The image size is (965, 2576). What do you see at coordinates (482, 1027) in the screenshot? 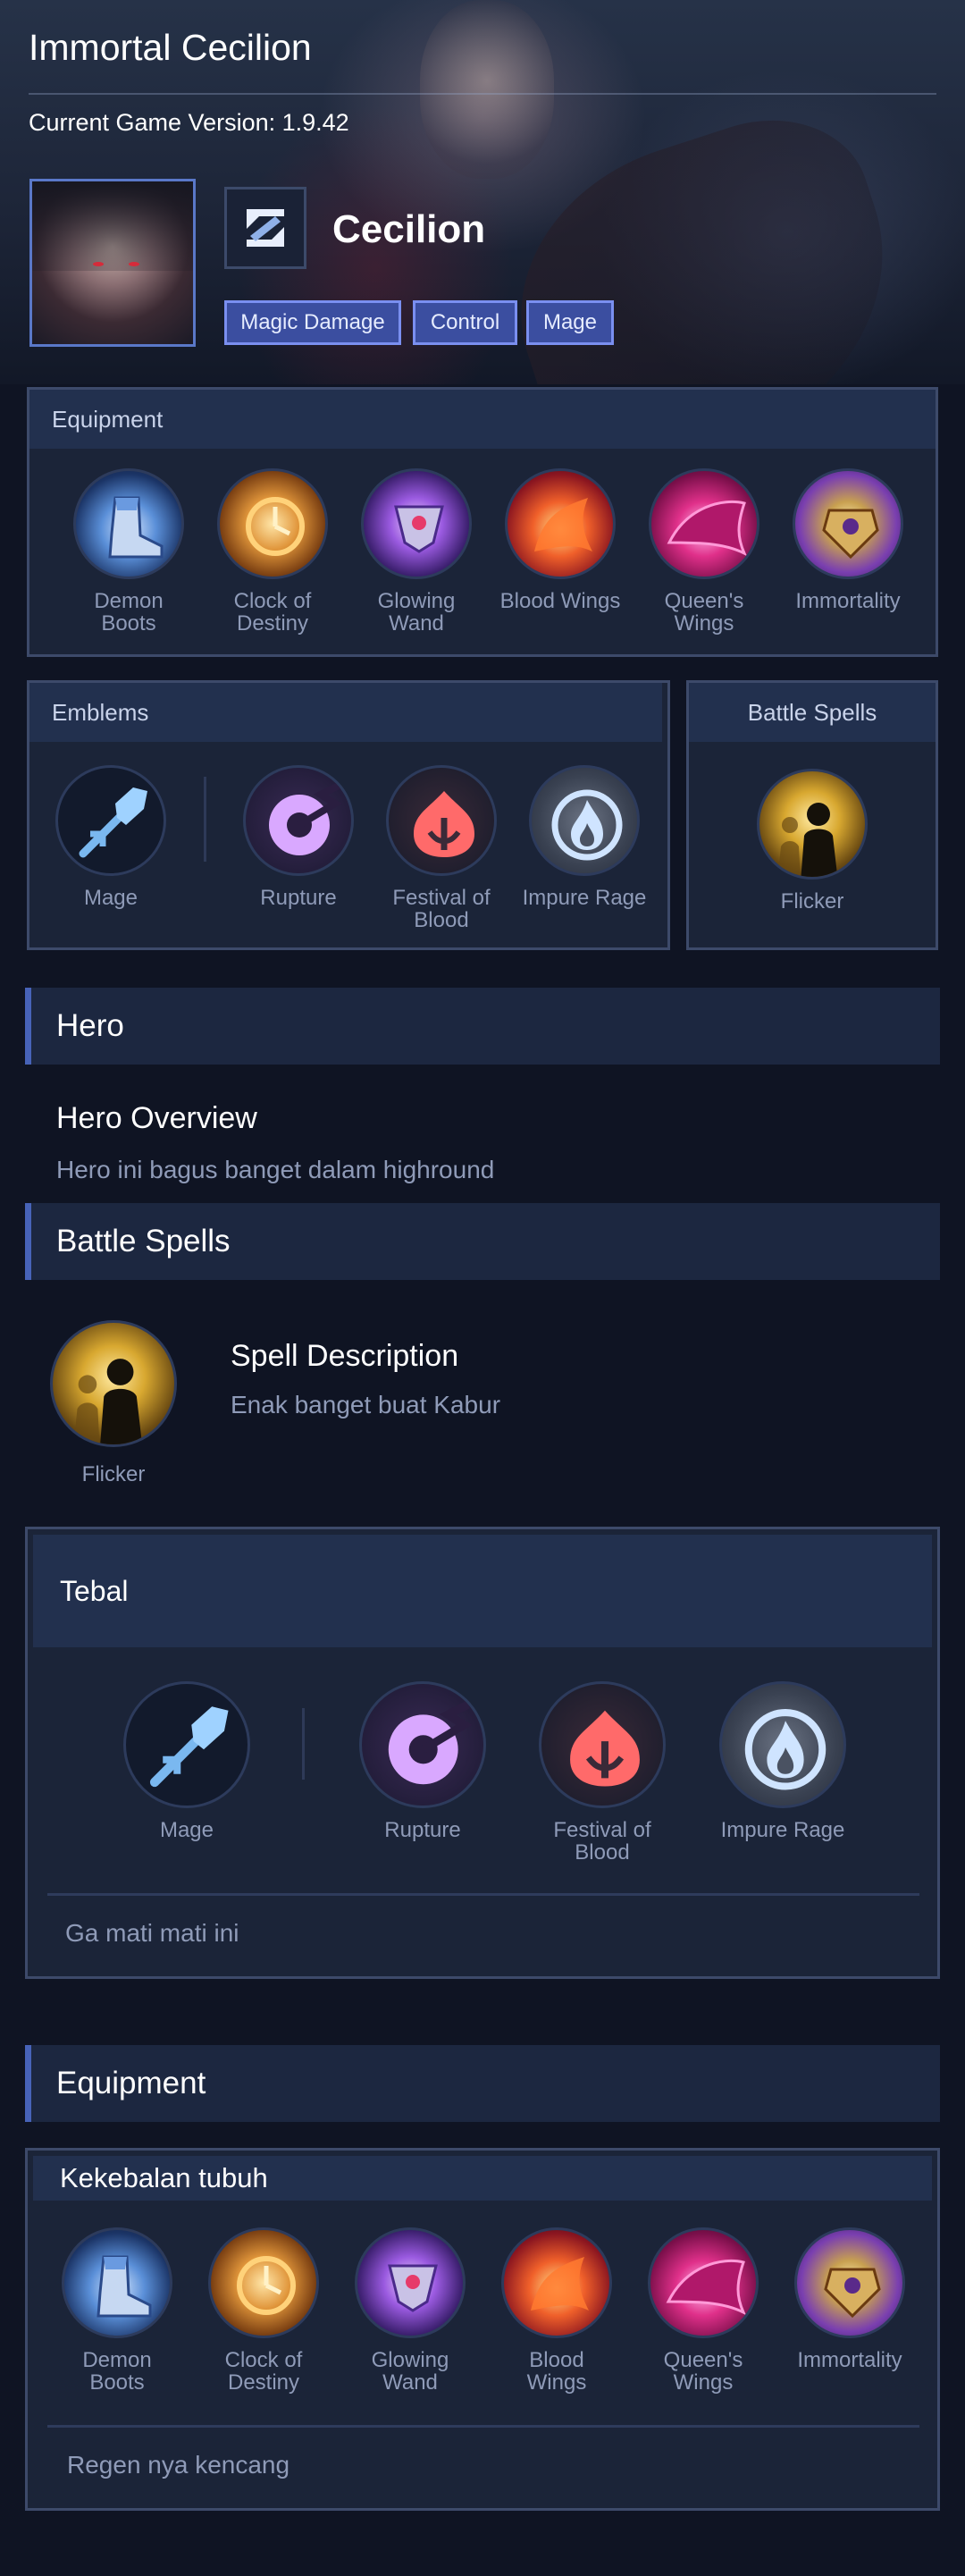
I see `section-hero: Hero` at bounding box center [482, 1027].